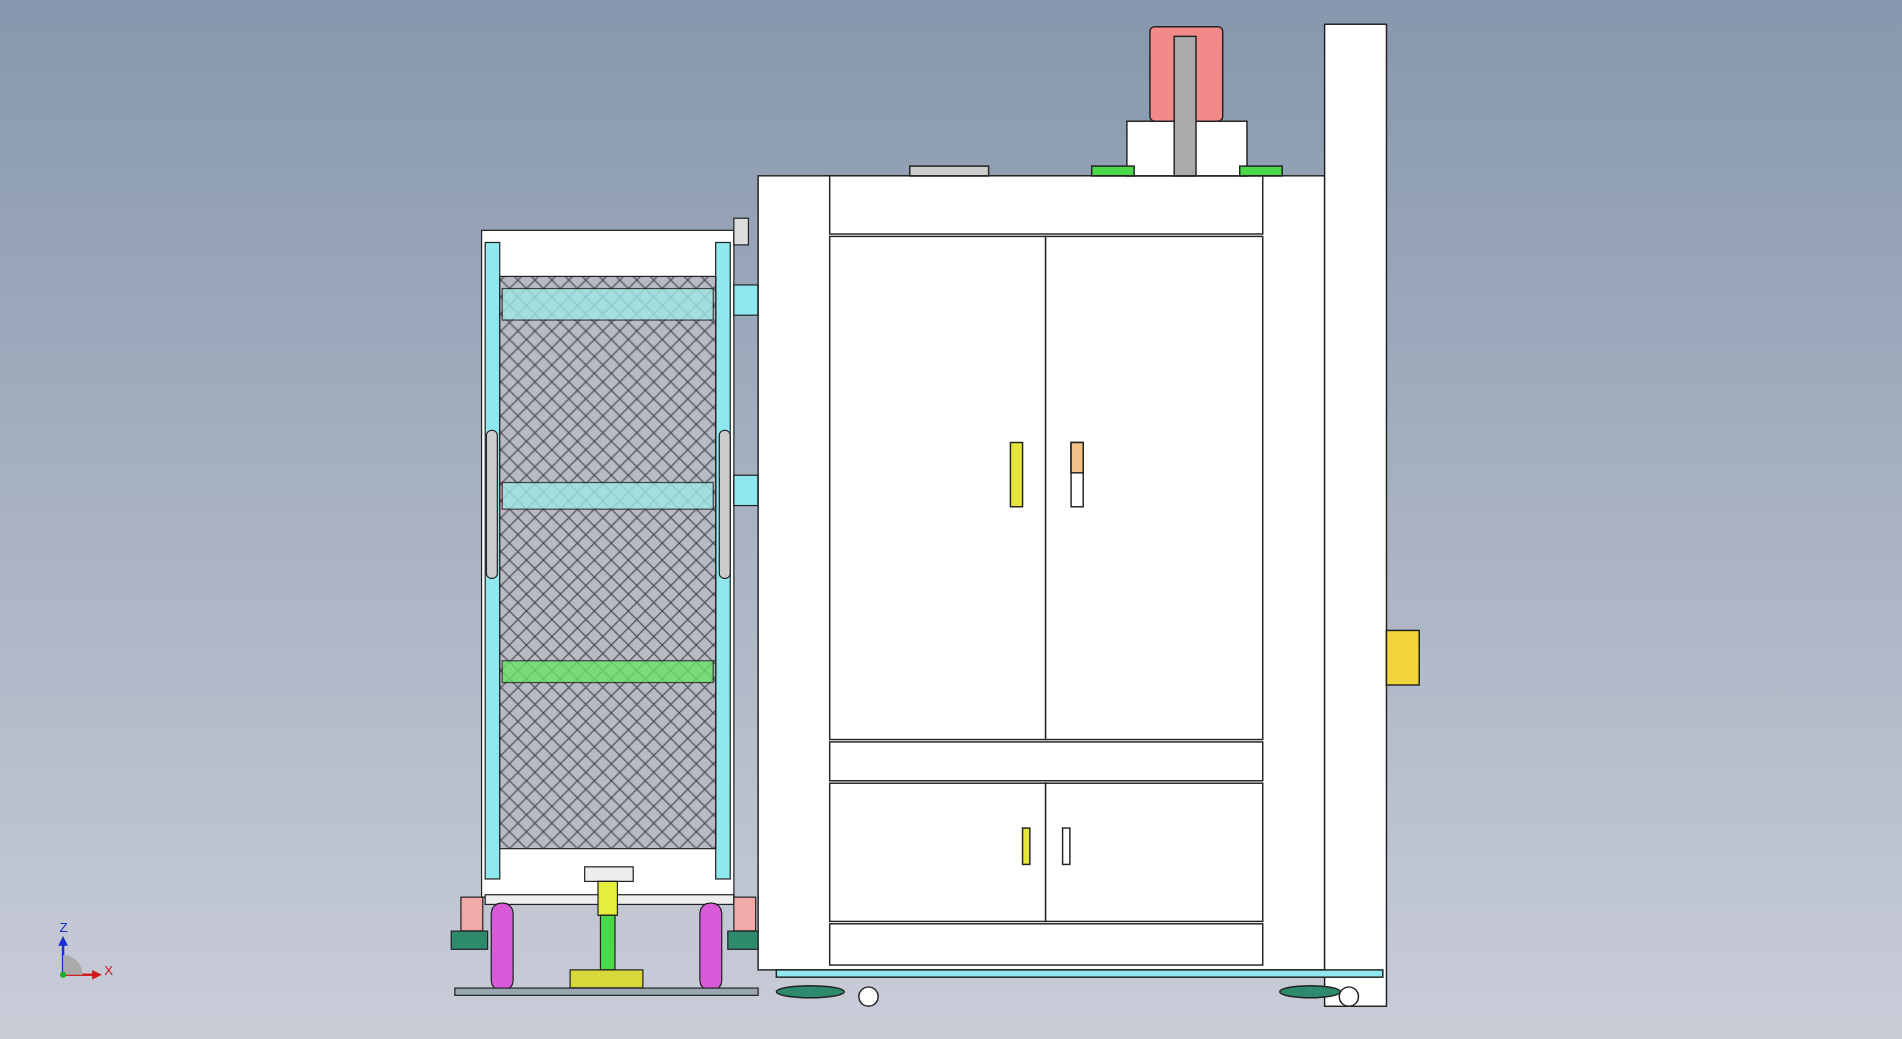 This screenshot has width=1902, height=1039. Describe the element at coordinates (109, 970) in the screenshot. I see `x-axis-label: X` at that location.